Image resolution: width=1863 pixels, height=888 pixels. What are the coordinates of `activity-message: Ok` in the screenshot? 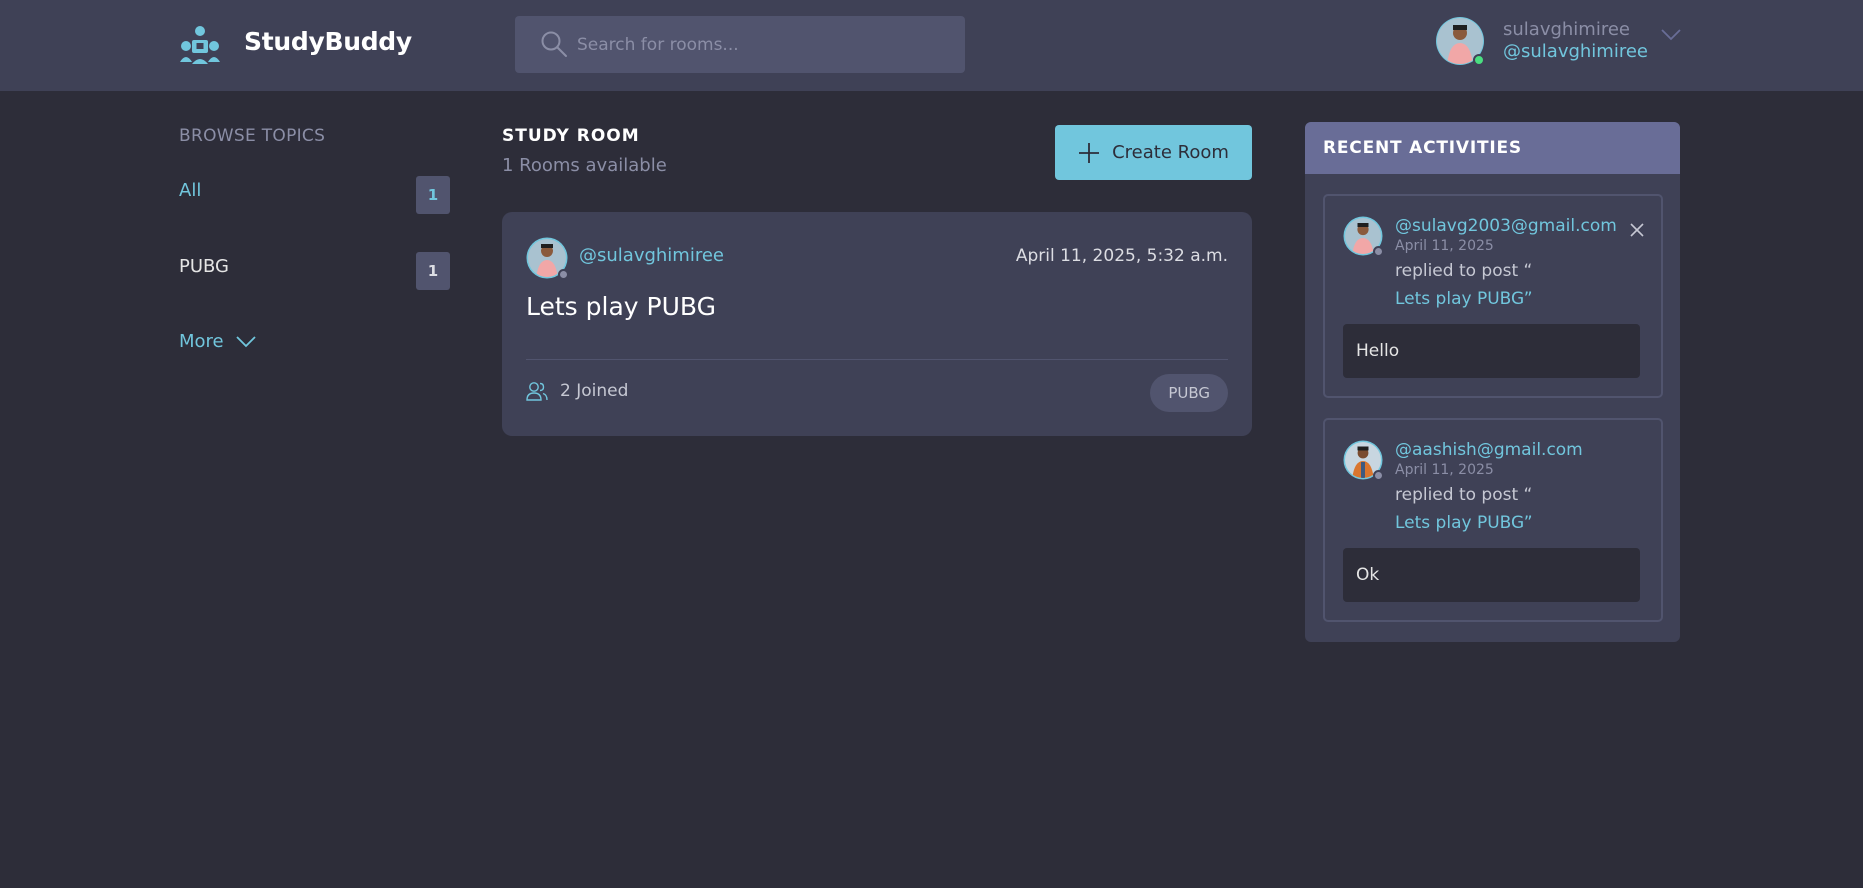 It's located at (1491, 575).